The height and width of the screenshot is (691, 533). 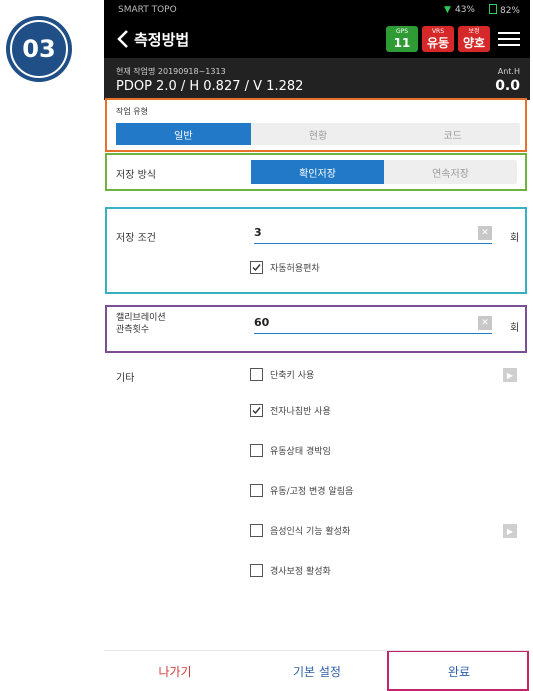 What do you see at coordinates (133, 330) in the screenshot?
I see `calibration-label-line2: 관측횟수` at bounding box center [133, 330].